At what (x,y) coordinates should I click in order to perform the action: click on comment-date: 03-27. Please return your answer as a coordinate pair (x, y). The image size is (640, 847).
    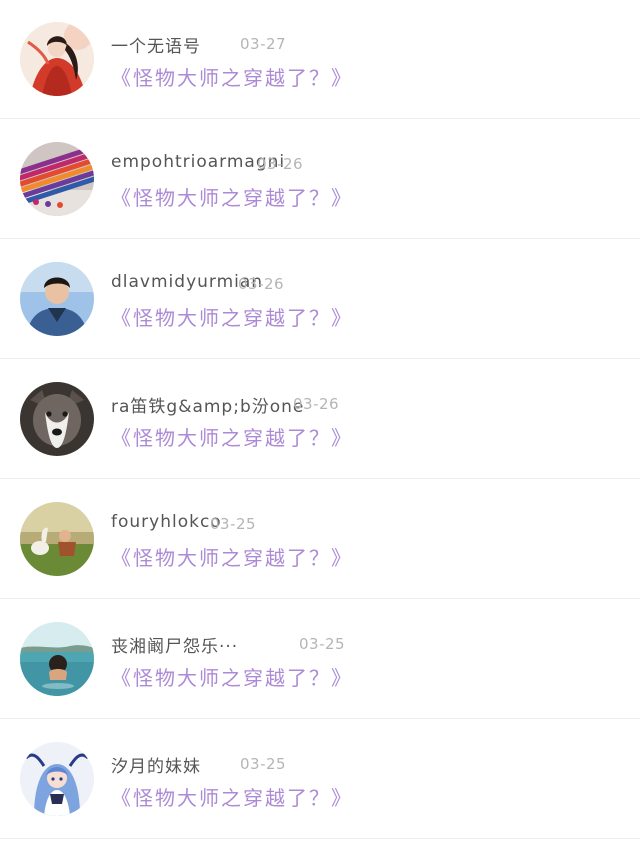
    Looking at the image, I should click on (263, 44).